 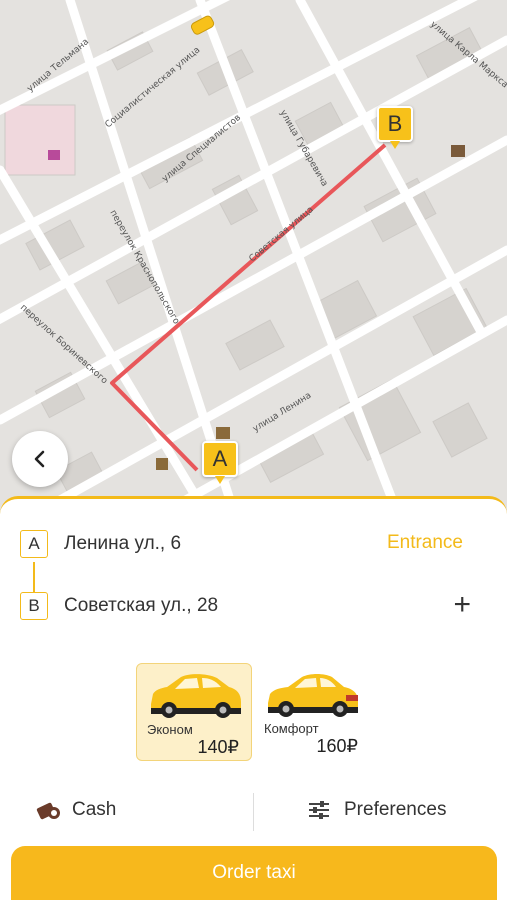 I want to click on cinema-icon, so click(x=458, y=151).